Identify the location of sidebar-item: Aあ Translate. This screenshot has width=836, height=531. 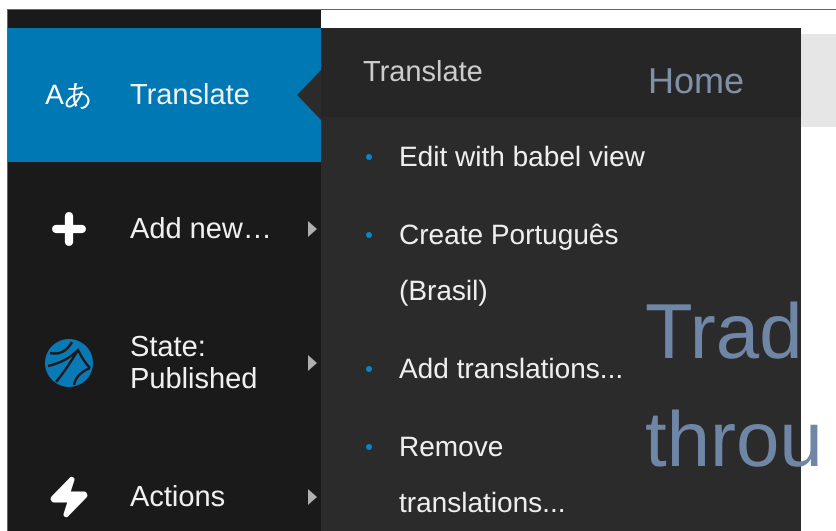
(164, 95).